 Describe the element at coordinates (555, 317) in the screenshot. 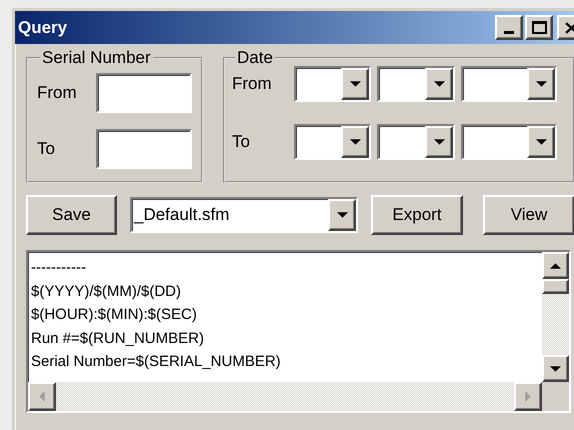

I see `vertical-scrollbar` at that location.